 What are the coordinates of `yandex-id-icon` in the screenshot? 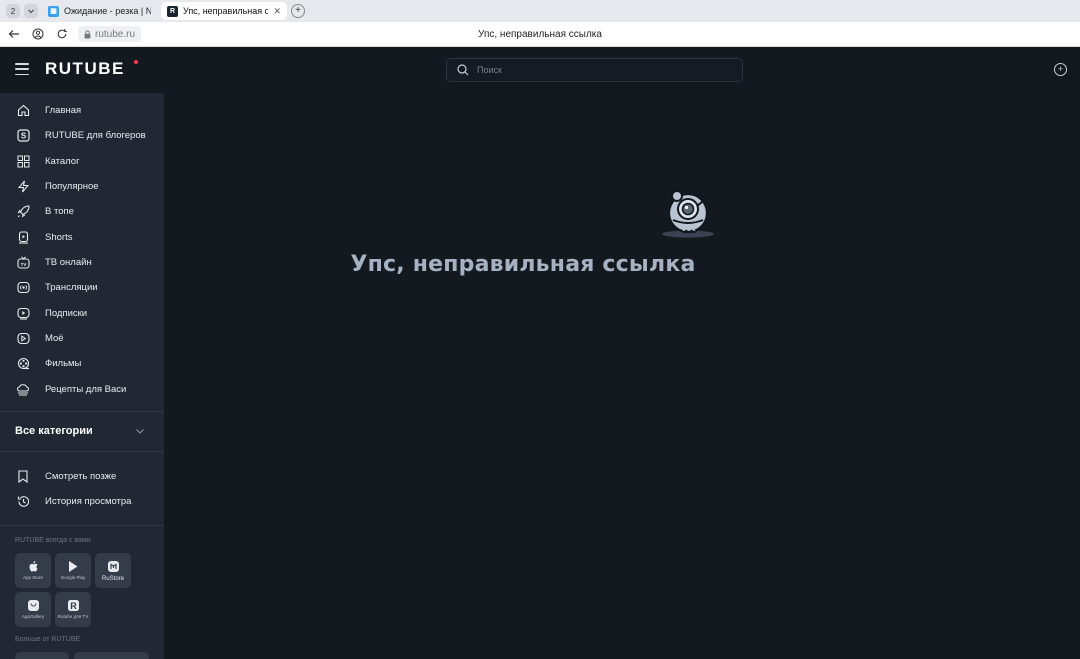 It's located at (38, 34).